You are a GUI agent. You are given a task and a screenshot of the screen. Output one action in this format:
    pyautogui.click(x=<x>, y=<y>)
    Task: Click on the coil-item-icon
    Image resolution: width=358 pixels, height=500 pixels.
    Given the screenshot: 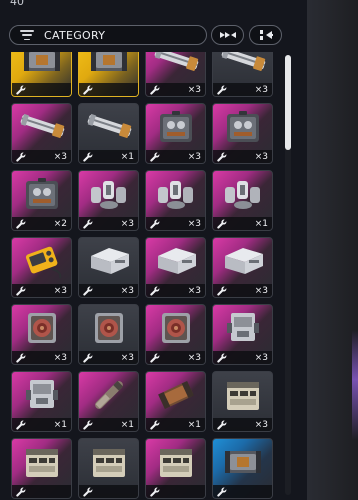 What is the action you would take?
    pyautogui.click(x=109, y=328)
    